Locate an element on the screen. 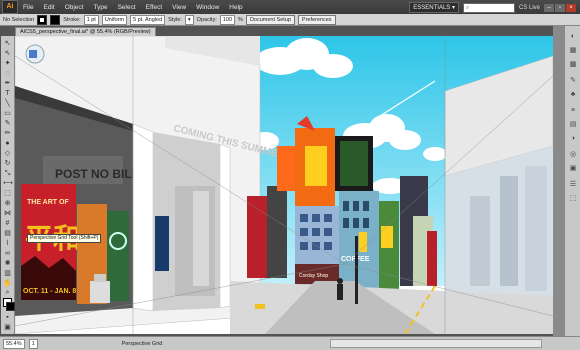 This screenshot has height=350, width=580. variable-width-profile: Uniform is located at coordinates (114, 19).